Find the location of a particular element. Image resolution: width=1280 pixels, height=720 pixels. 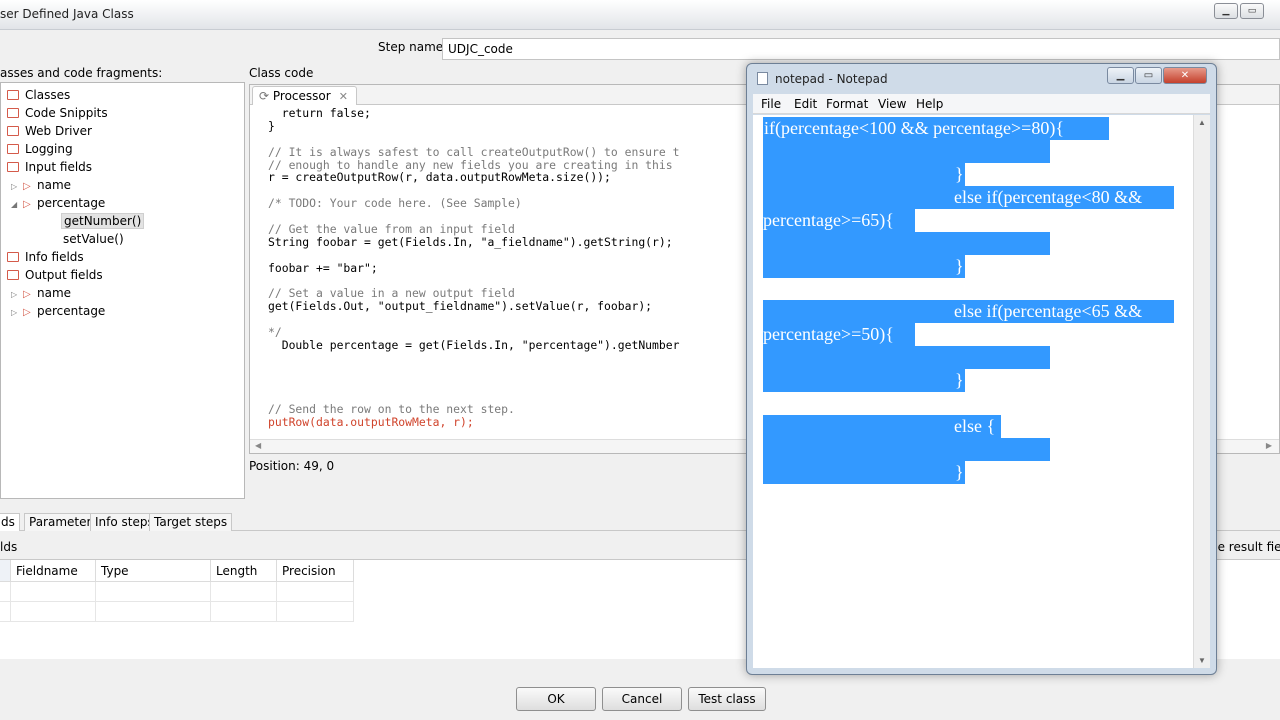

tree-item-web-driver: Web Driver is located at coordinates (49, 131).